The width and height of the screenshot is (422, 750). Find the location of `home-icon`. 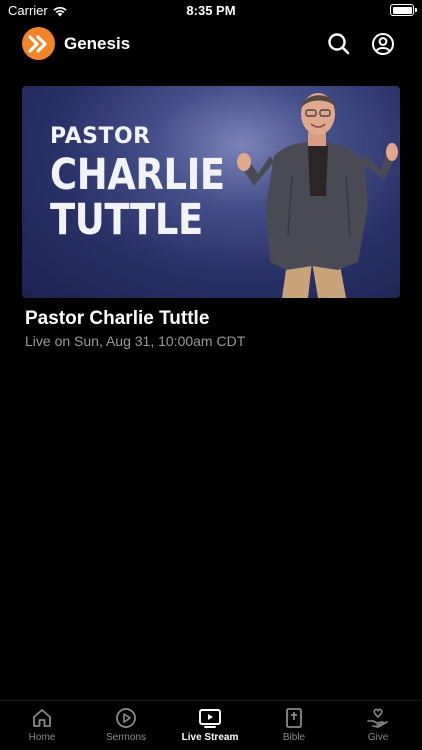

home-icon is located at coordinates (42, 718).